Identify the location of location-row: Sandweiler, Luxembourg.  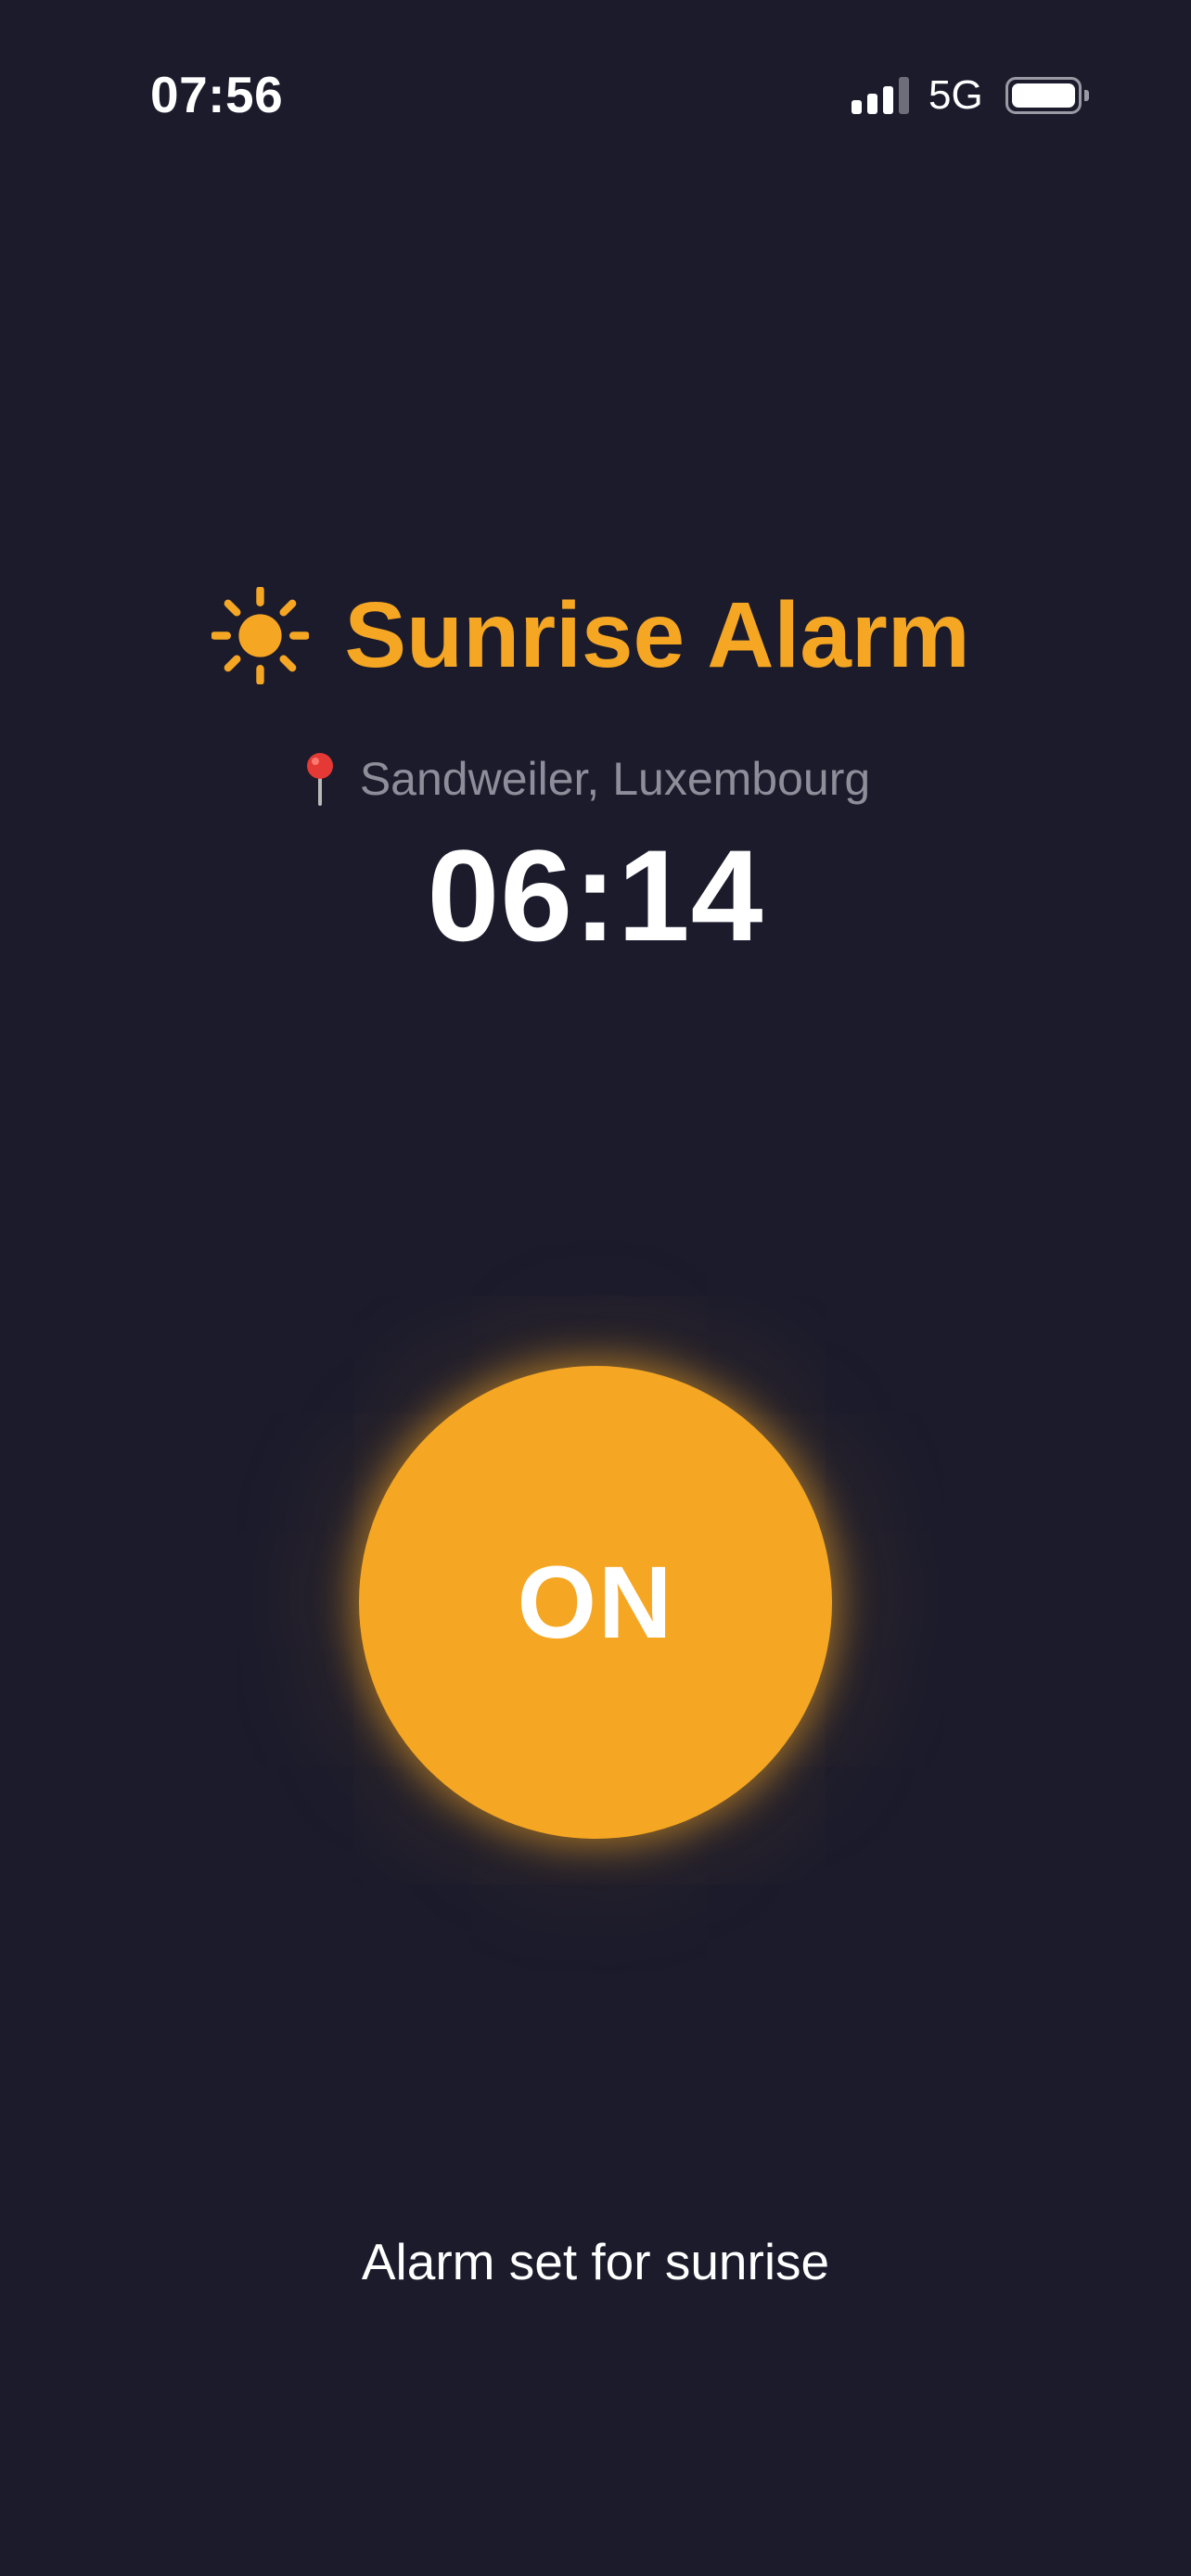
(595, 779).